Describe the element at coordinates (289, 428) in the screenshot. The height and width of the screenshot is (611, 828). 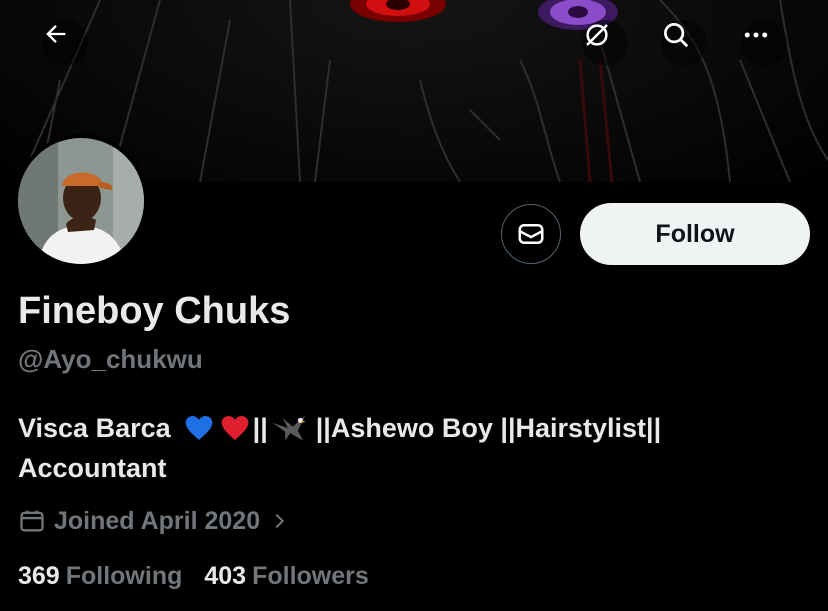
I see `eagle-icon` at that location.